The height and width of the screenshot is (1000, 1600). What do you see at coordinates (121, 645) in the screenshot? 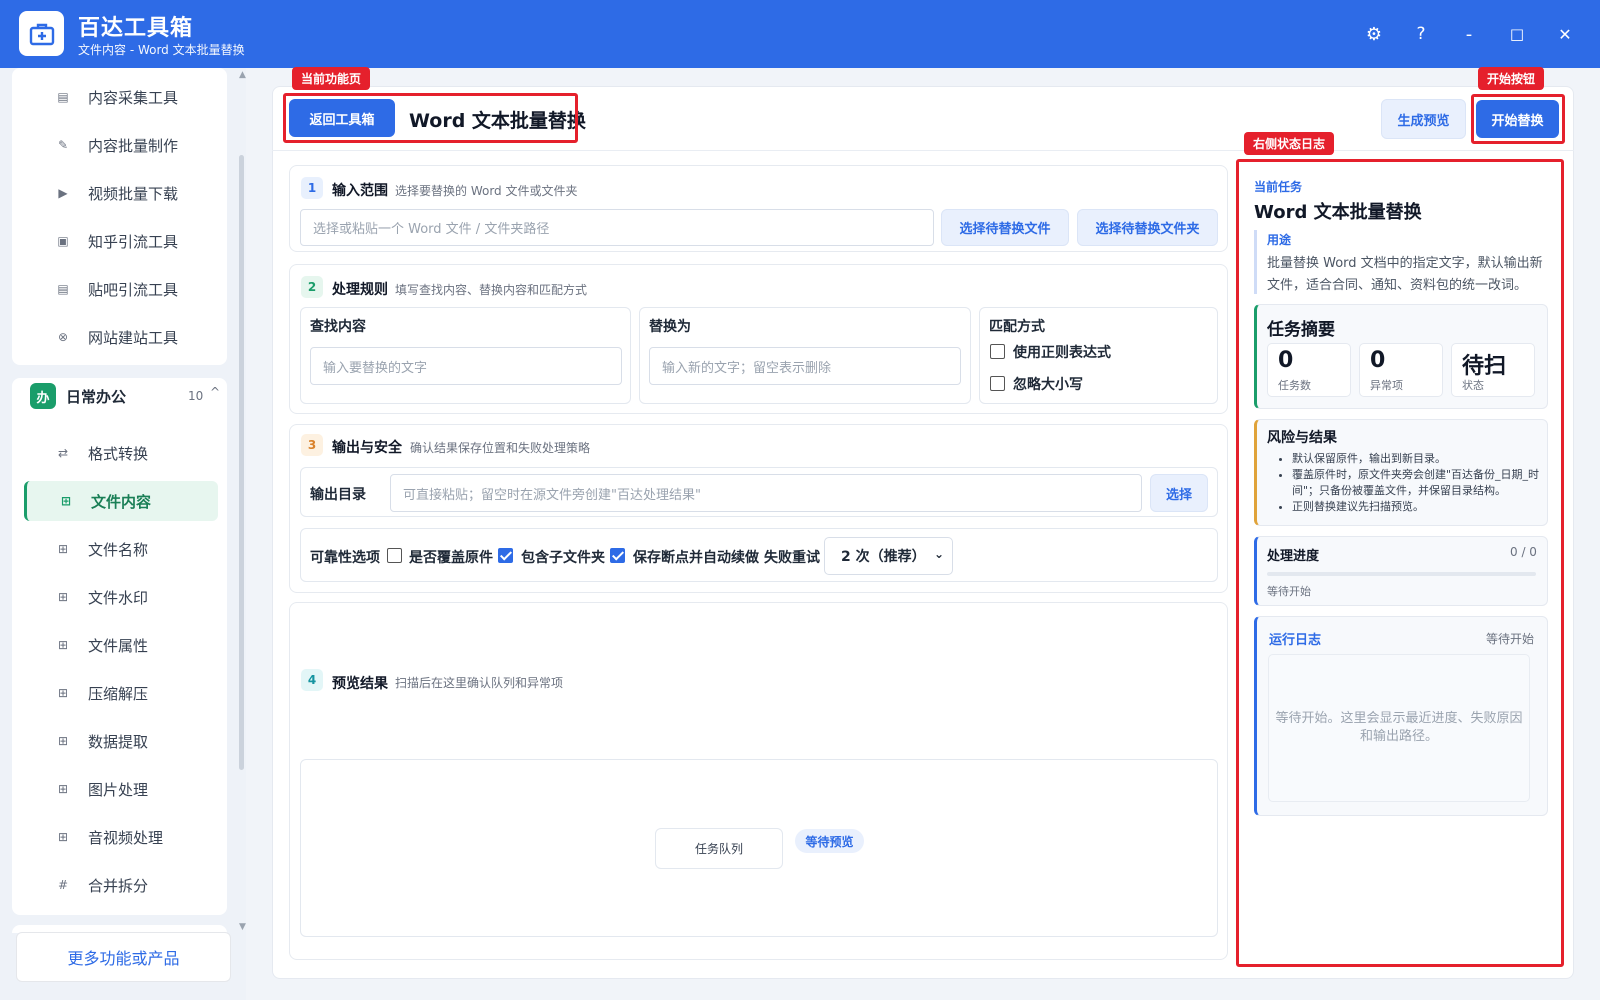
I see `sidebar-item: ⊞ 文件属性` at bounding box center [121, 645].